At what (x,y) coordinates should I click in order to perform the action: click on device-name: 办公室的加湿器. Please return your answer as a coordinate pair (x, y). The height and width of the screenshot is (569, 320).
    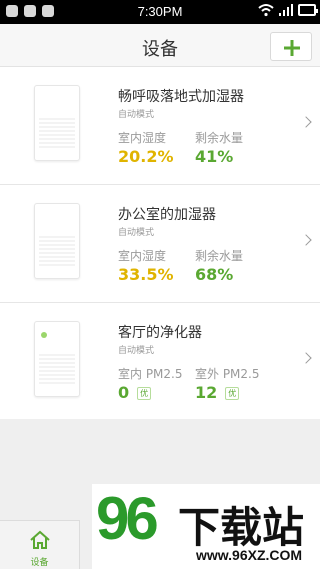
    Looking at the image, I should click on (167, 215).